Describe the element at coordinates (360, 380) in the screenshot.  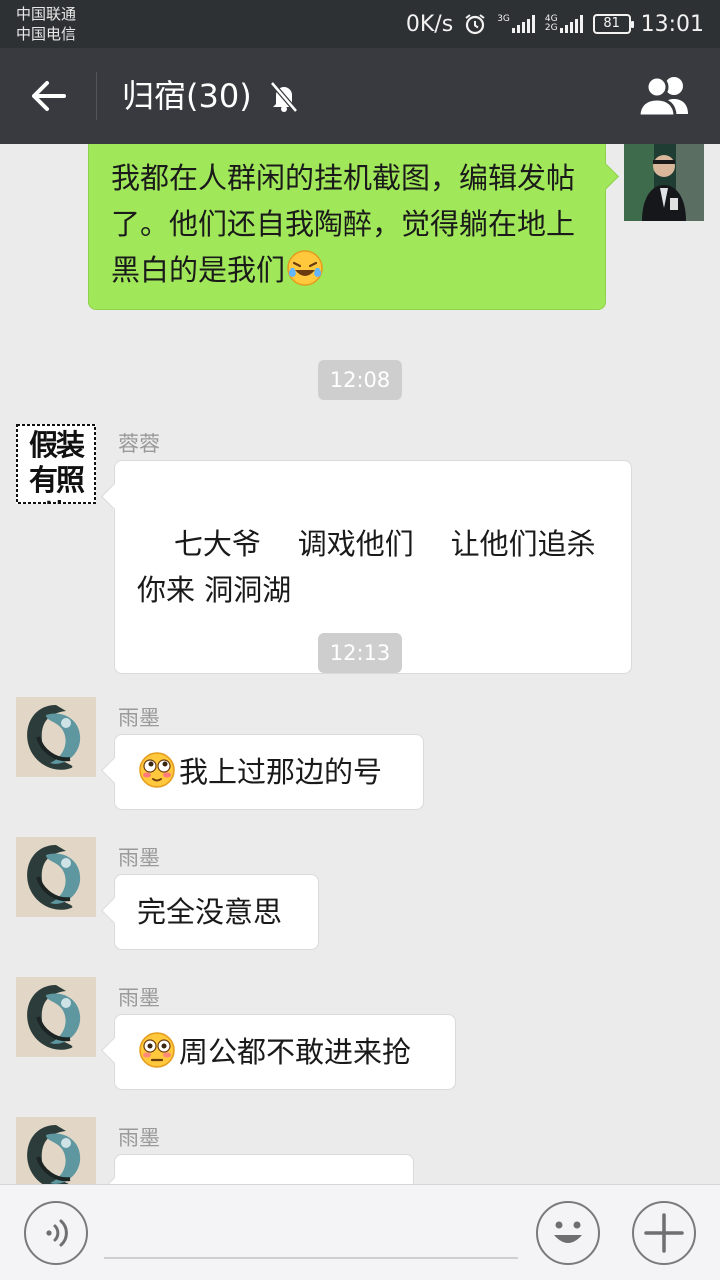
I see `timestamp: 12:08` at that location.